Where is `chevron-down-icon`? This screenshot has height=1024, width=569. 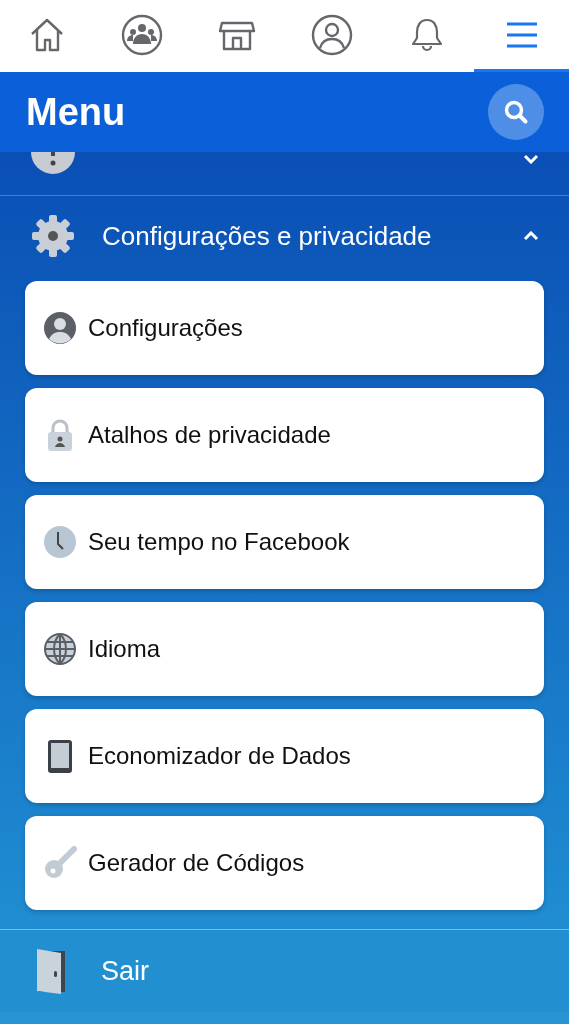
chevron-down-icon is located at coordinates (531, 159).